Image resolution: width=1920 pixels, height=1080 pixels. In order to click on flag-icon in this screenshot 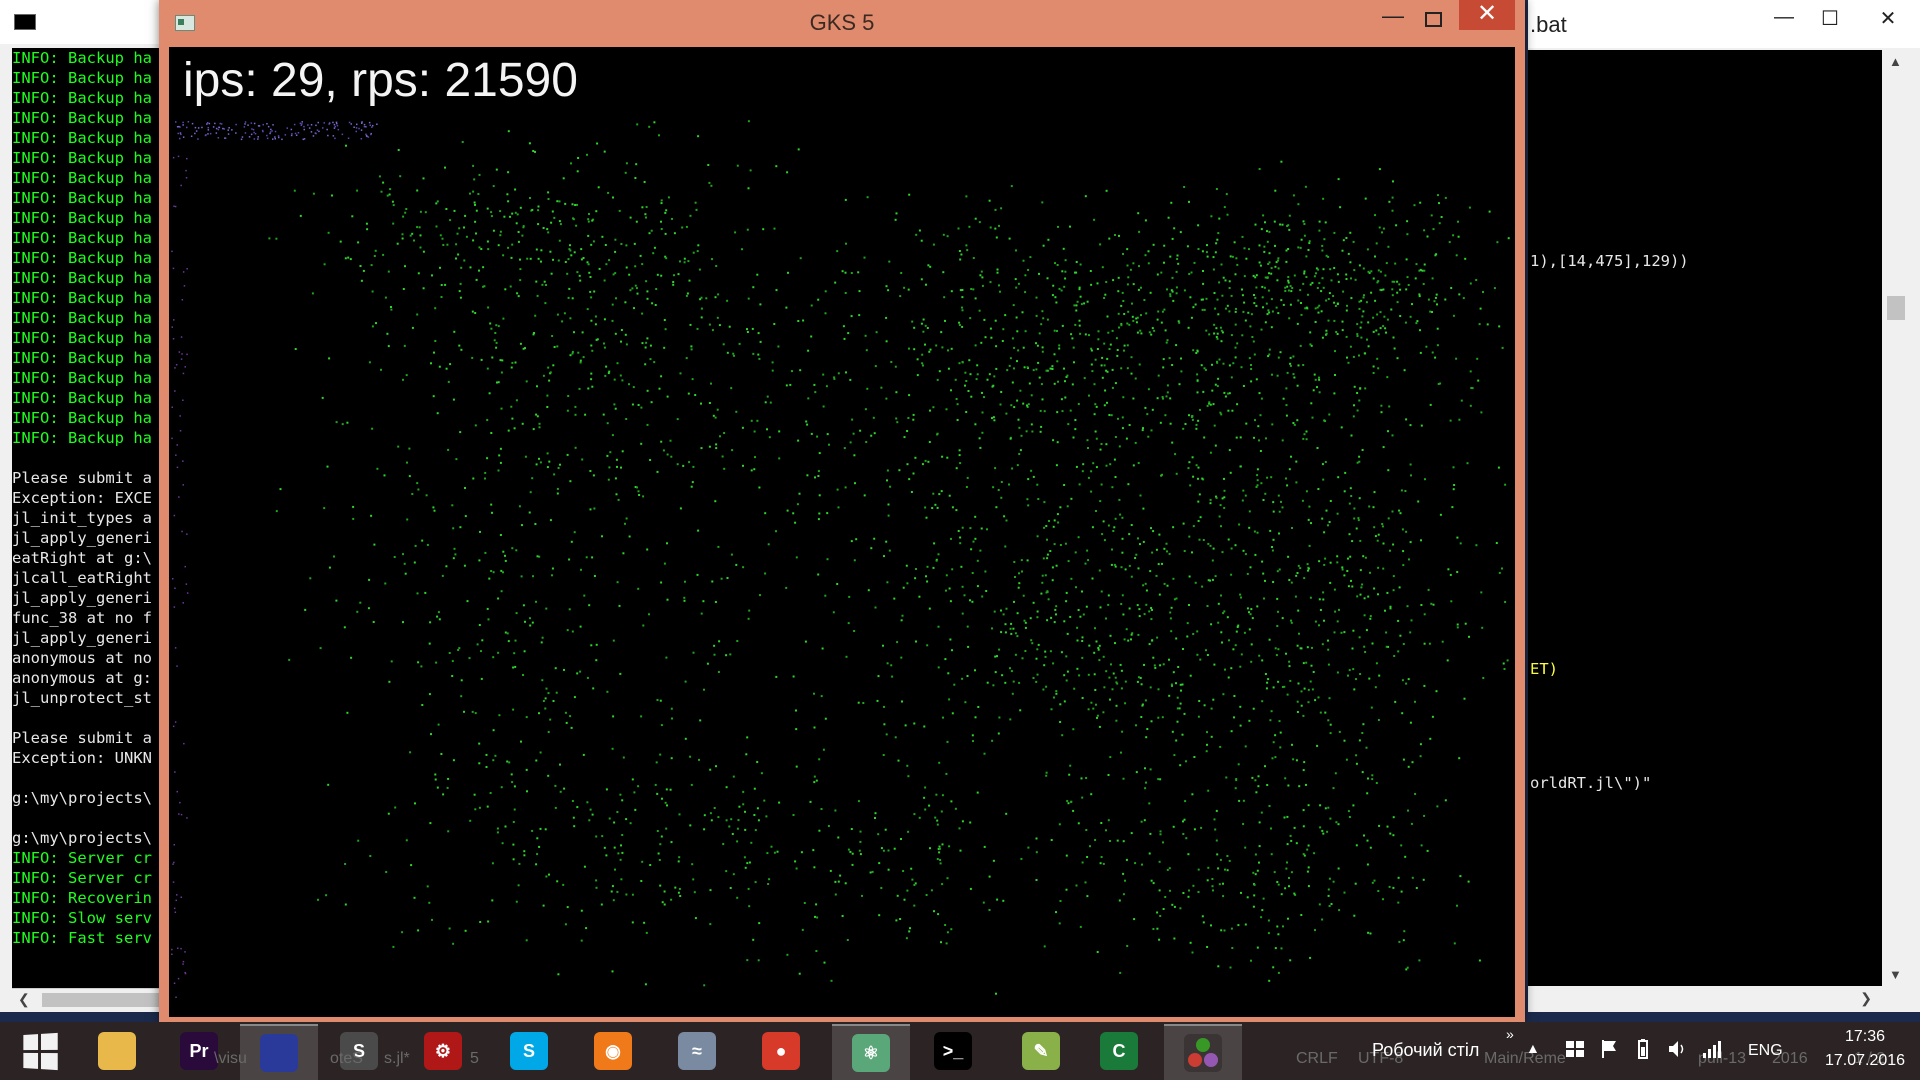, I will do `click(1609, 1049)`.